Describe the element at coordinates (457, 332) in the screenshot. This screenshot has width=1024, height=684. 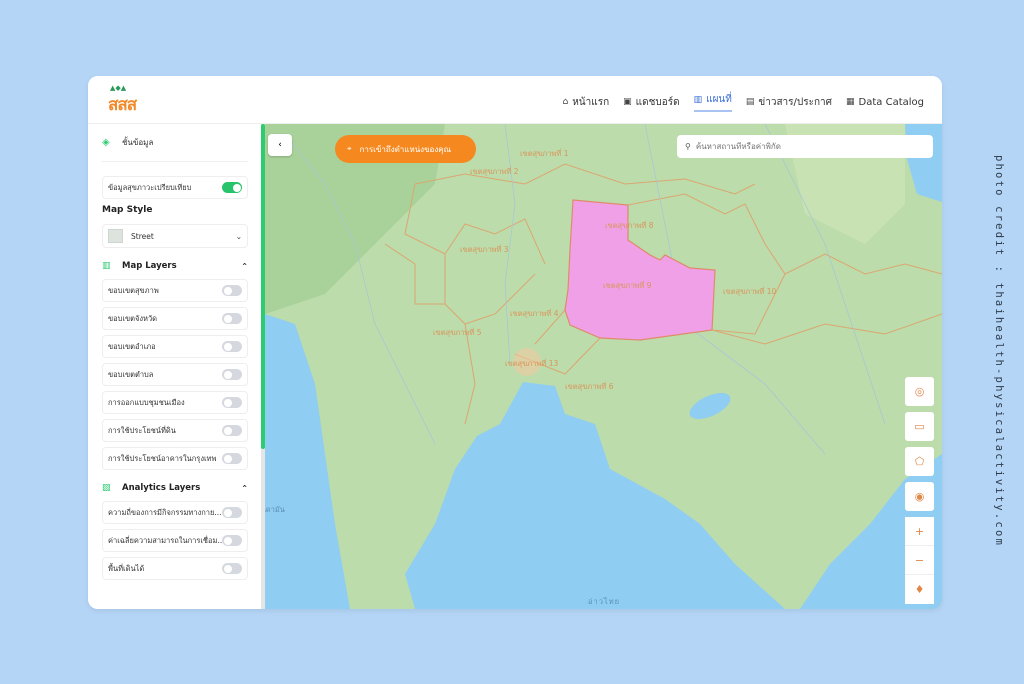
I see `label-zone-5: เขตสุขภาพที่ 5` at that location.